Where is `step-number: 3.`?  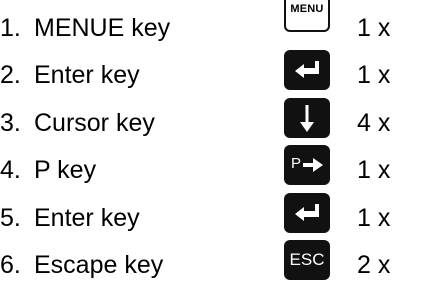 step-number: 3. is located at coordinates (10, 123).